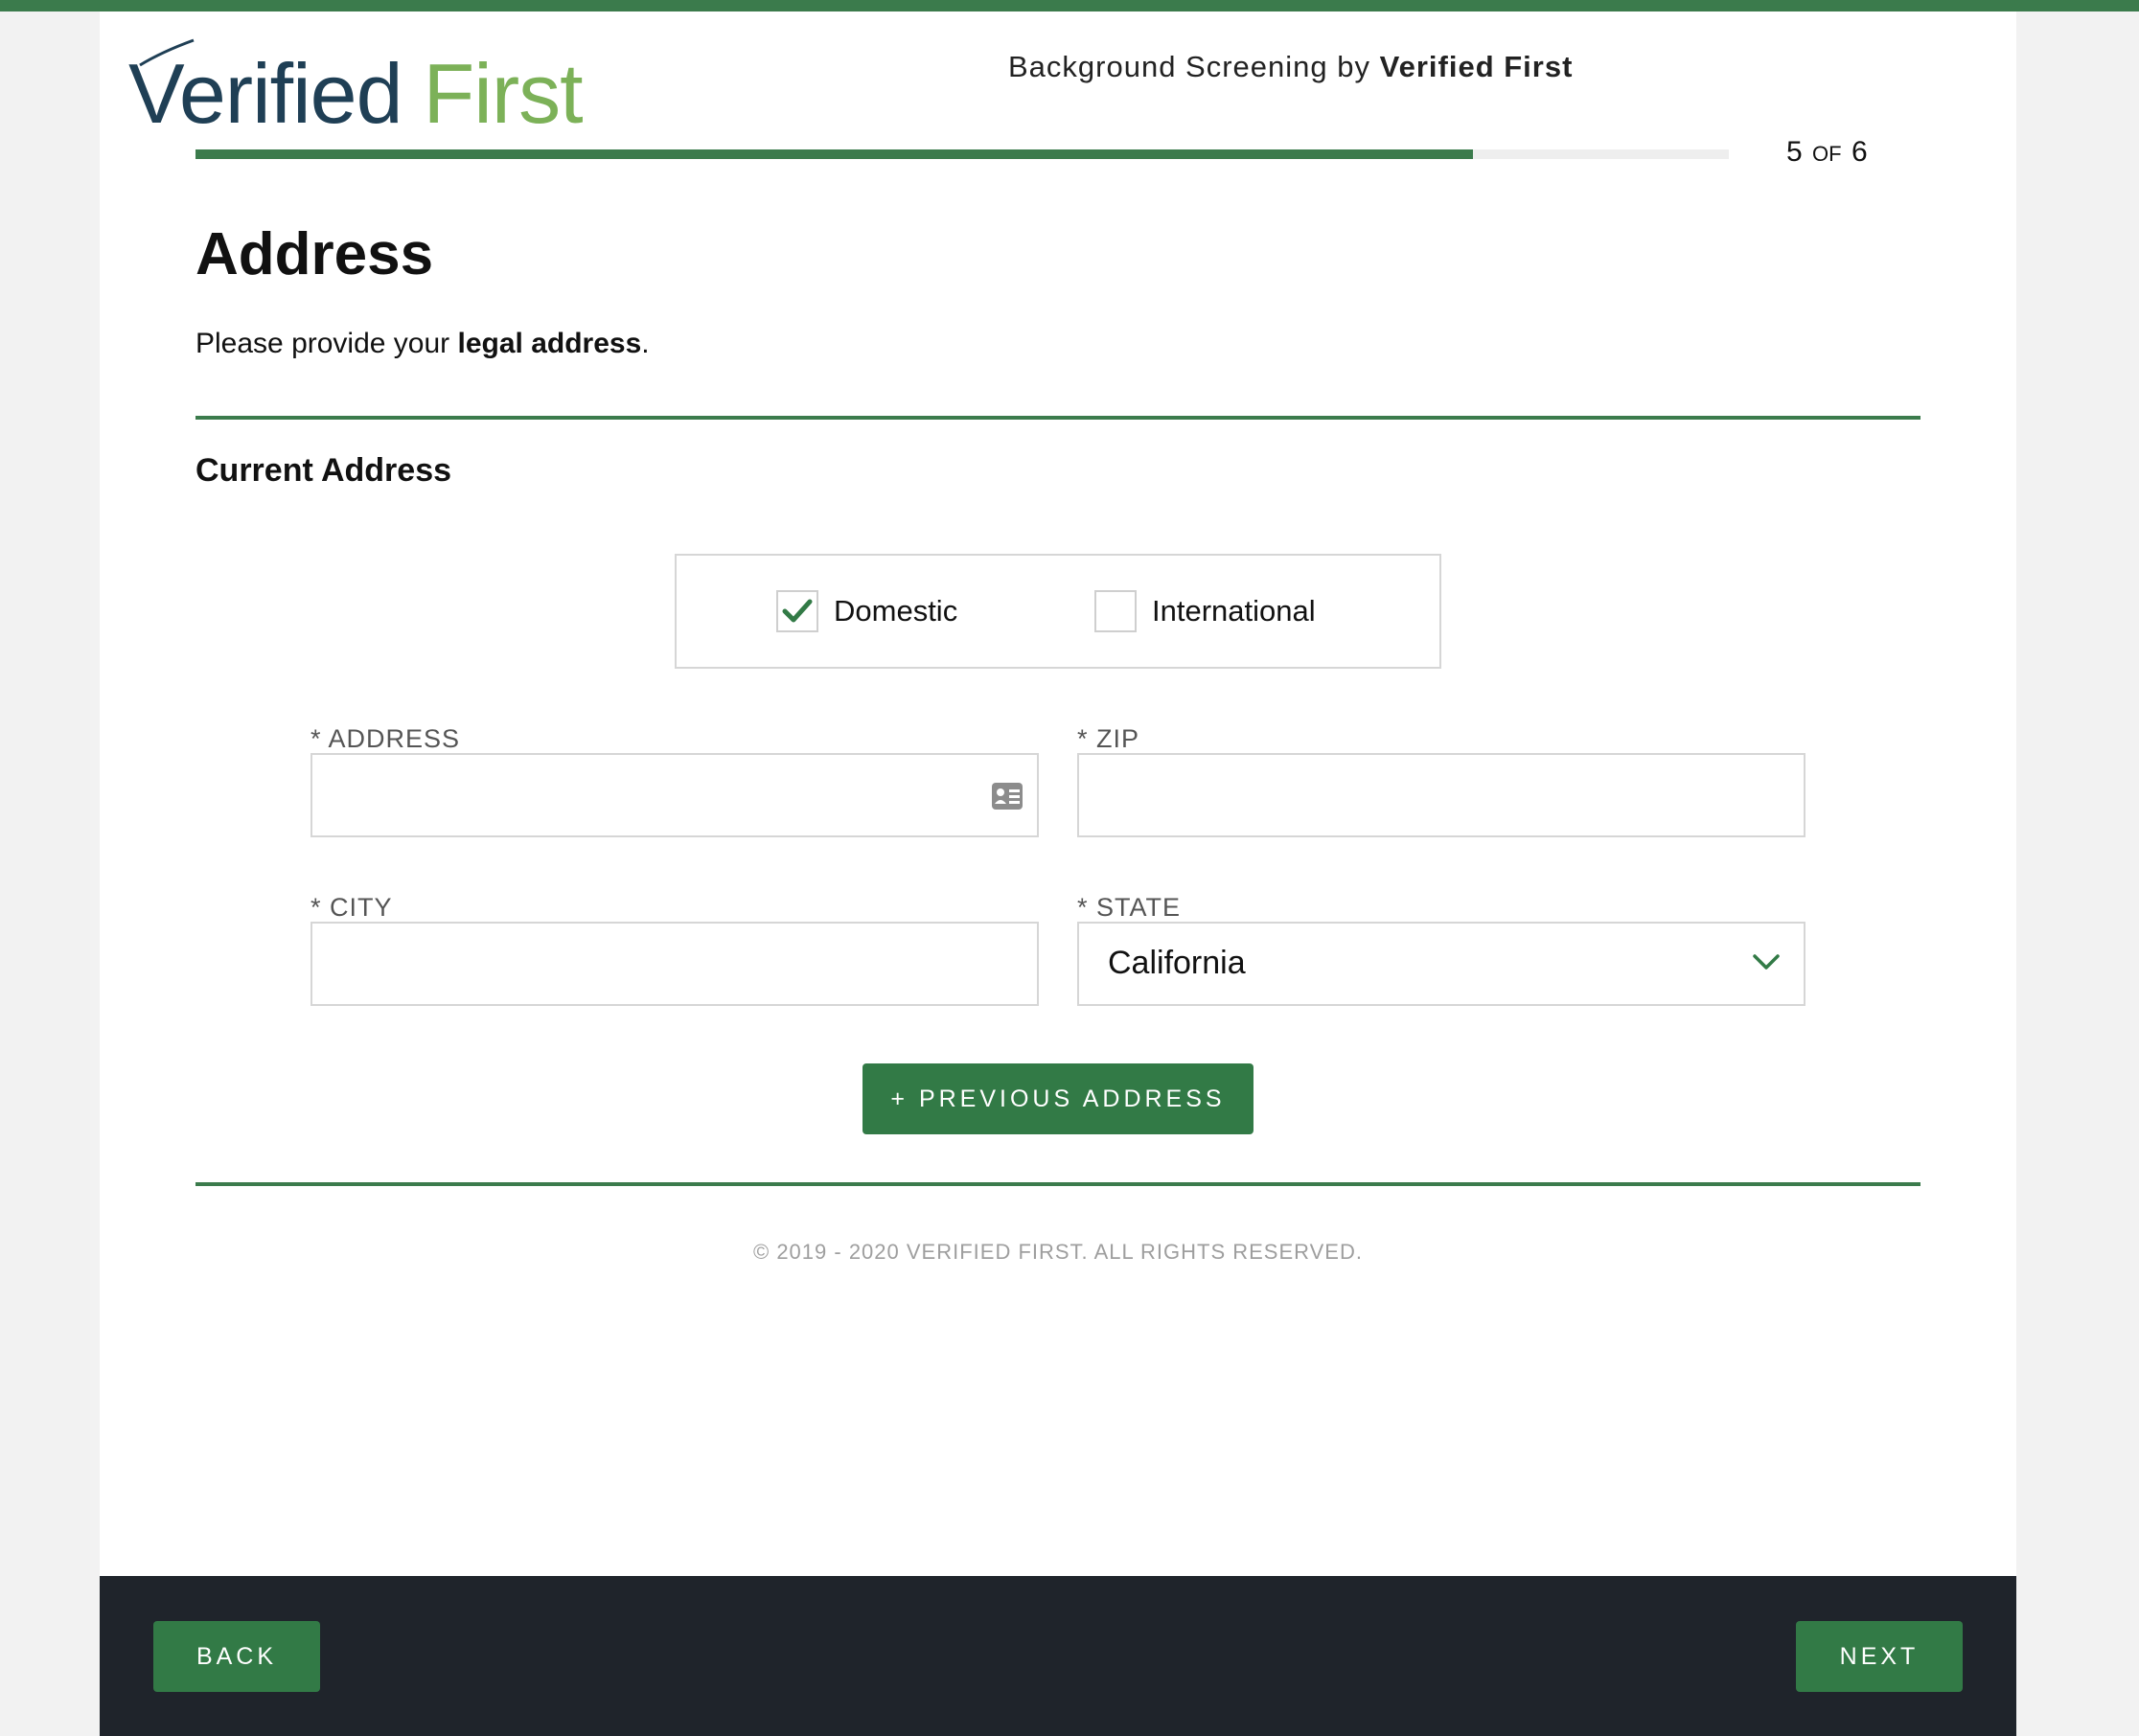 The image size is (2139, 1736). I want to click on step-counter: 5 of 6, so click(1827, 152).